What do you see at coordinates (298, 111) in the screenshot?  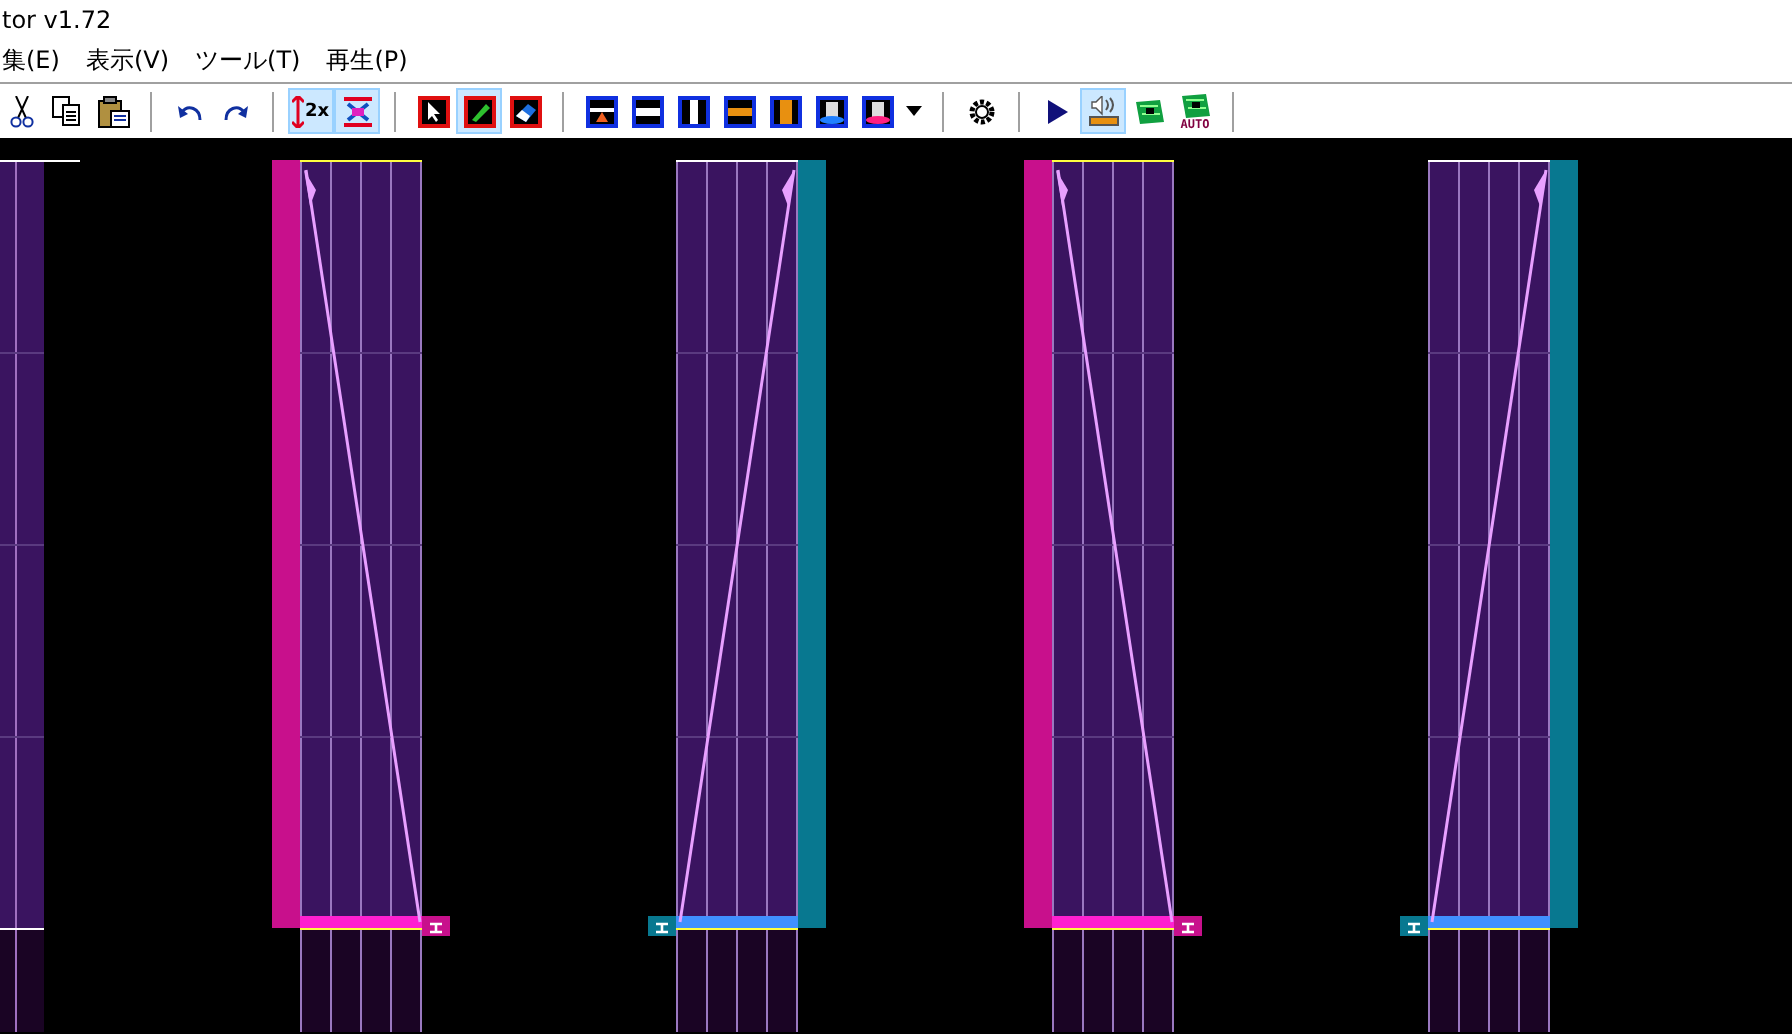 I see `arrow-icon` at bounding box center [298, 111].